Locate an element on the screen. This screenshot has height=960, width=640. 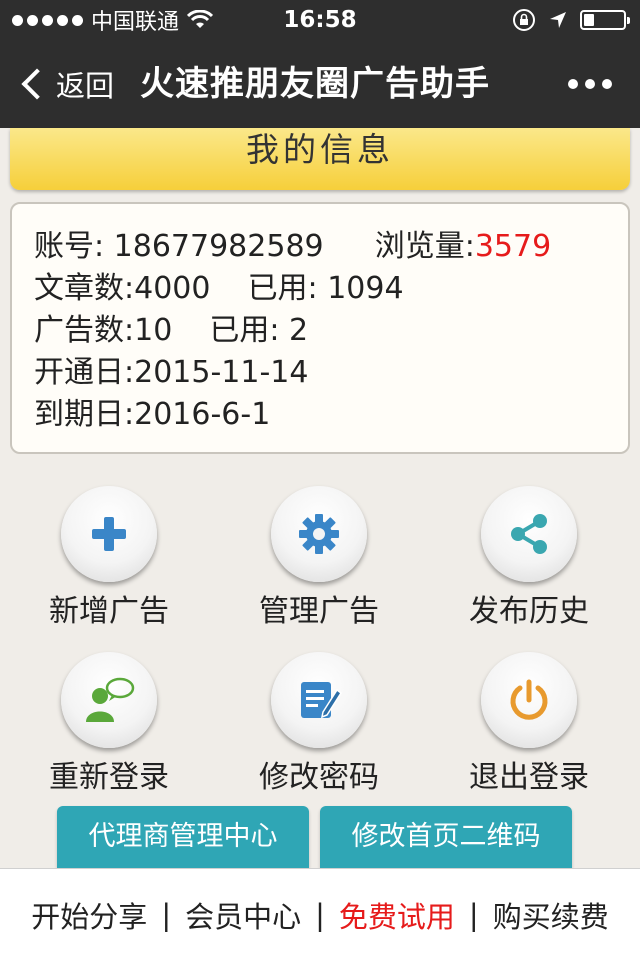
user-chat-icon is located at coordinates (110, 699).